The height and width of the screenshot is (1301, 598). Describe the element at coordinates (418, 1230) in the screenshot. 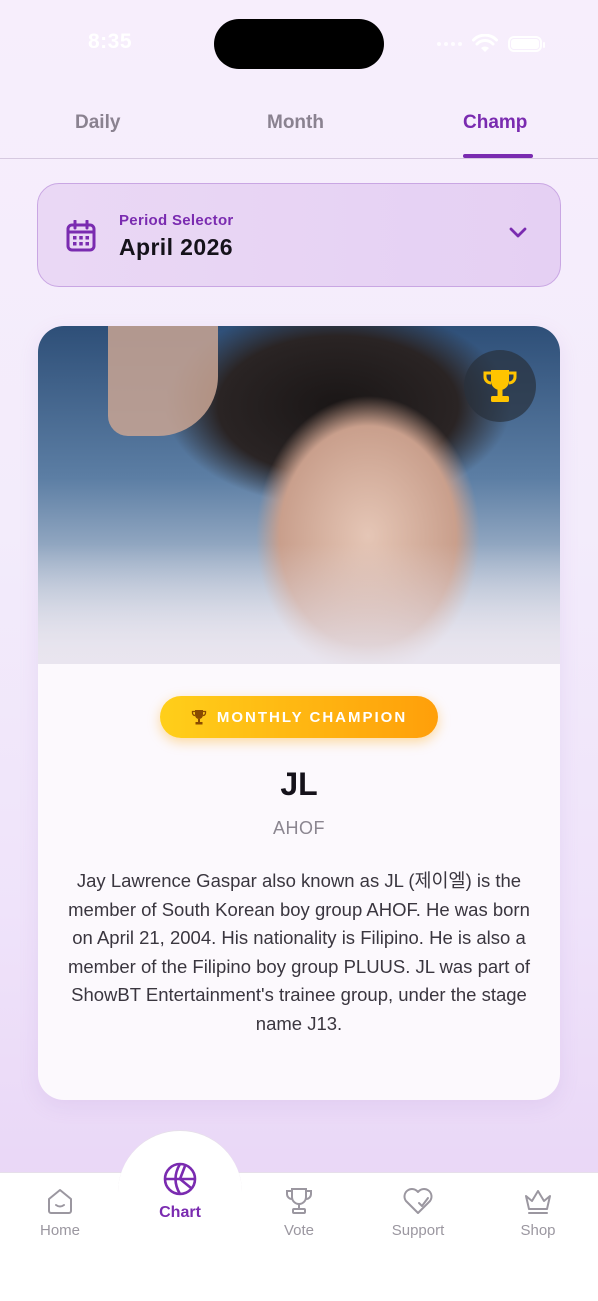

I see `nav-label: Support` at that location.